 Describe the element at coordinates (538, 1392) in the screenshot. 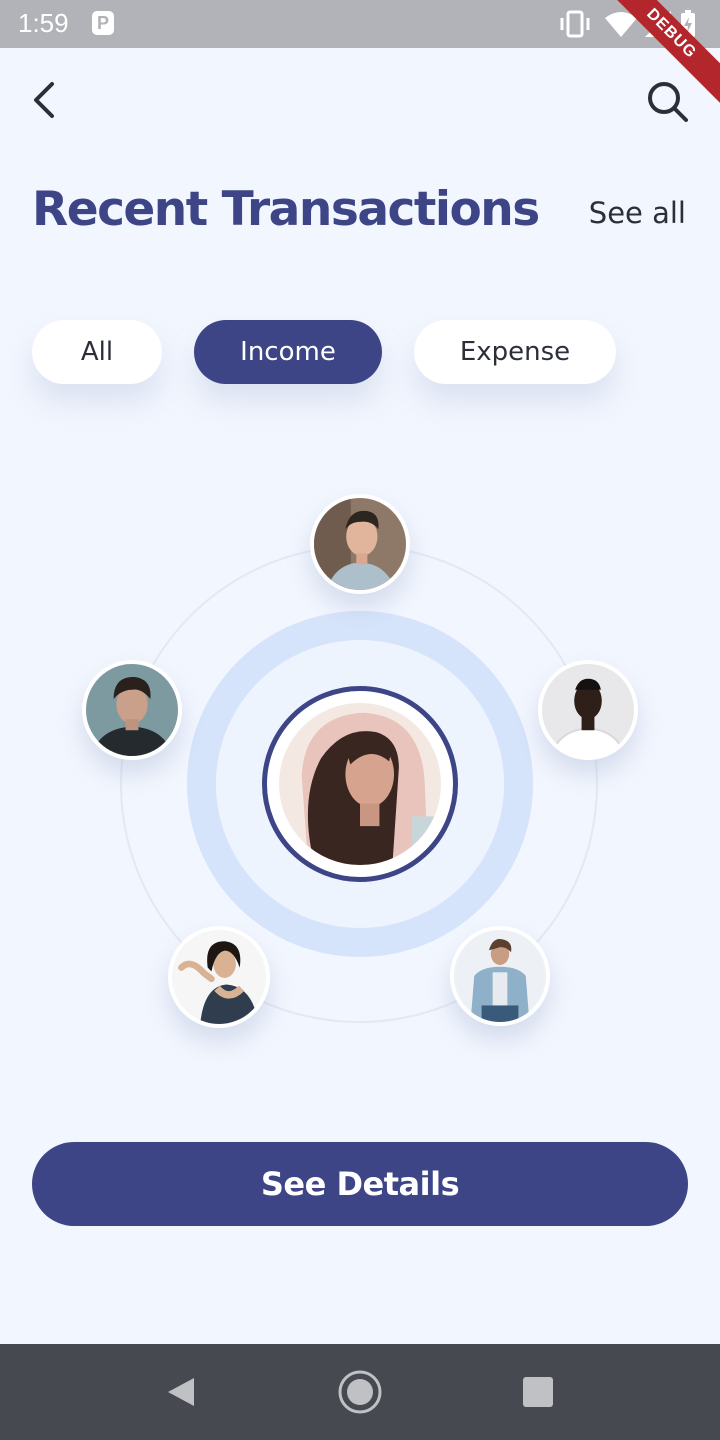

I see `recents-square-icon` at that location.